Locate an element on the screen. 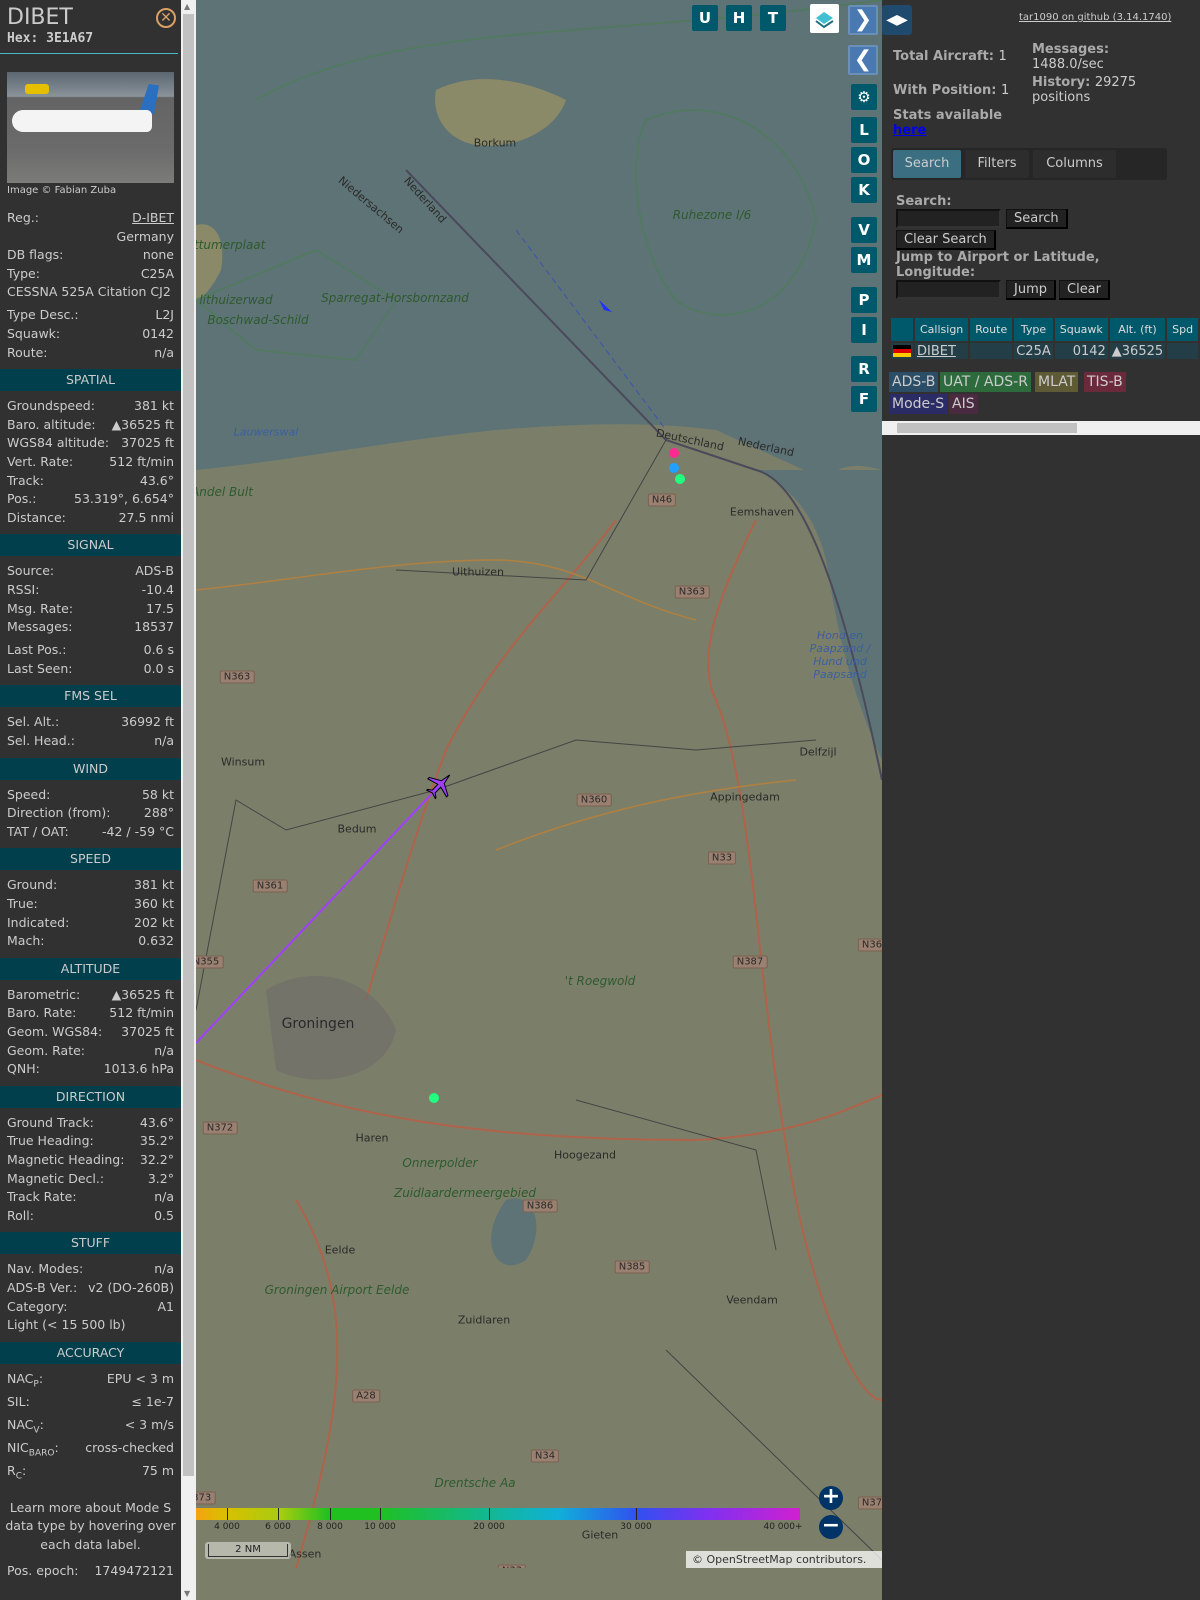 This screenshot has height=1600, width=1200. hex-value: 3E1A67 is located at coordinates (70, 38).